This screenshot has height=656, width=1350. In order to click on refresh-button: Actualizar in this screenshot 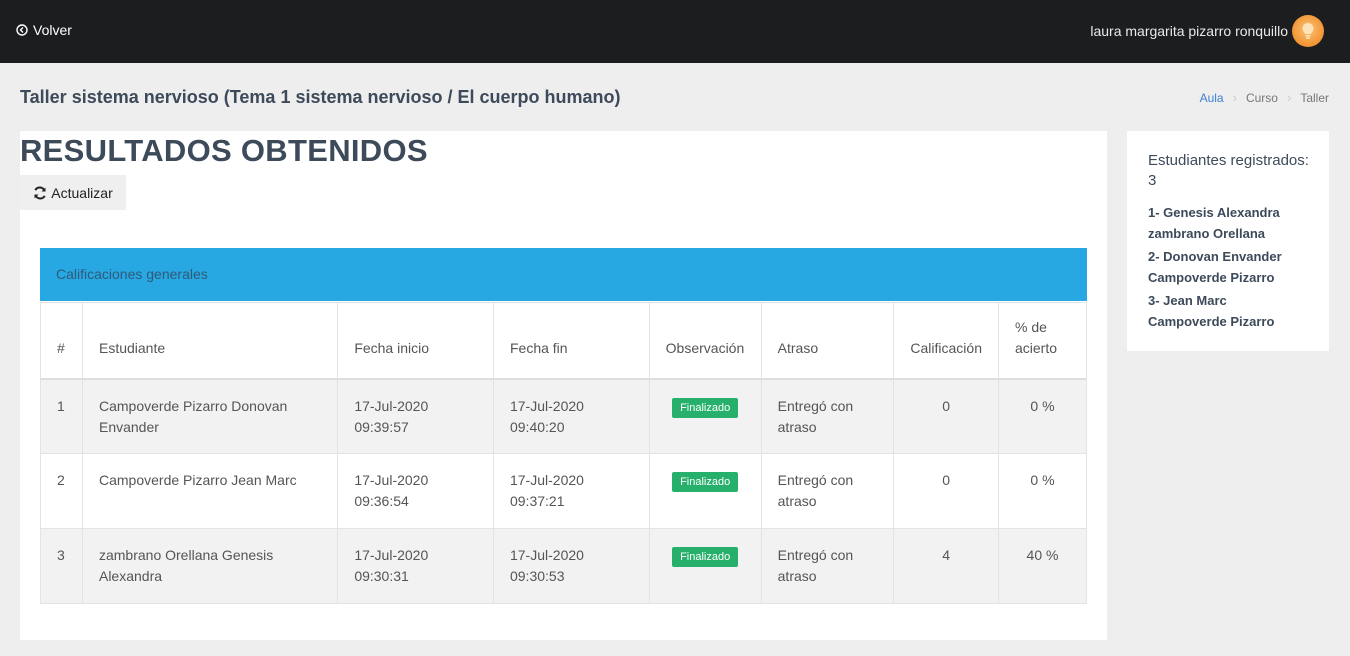, I will do `click(73, 192)`.